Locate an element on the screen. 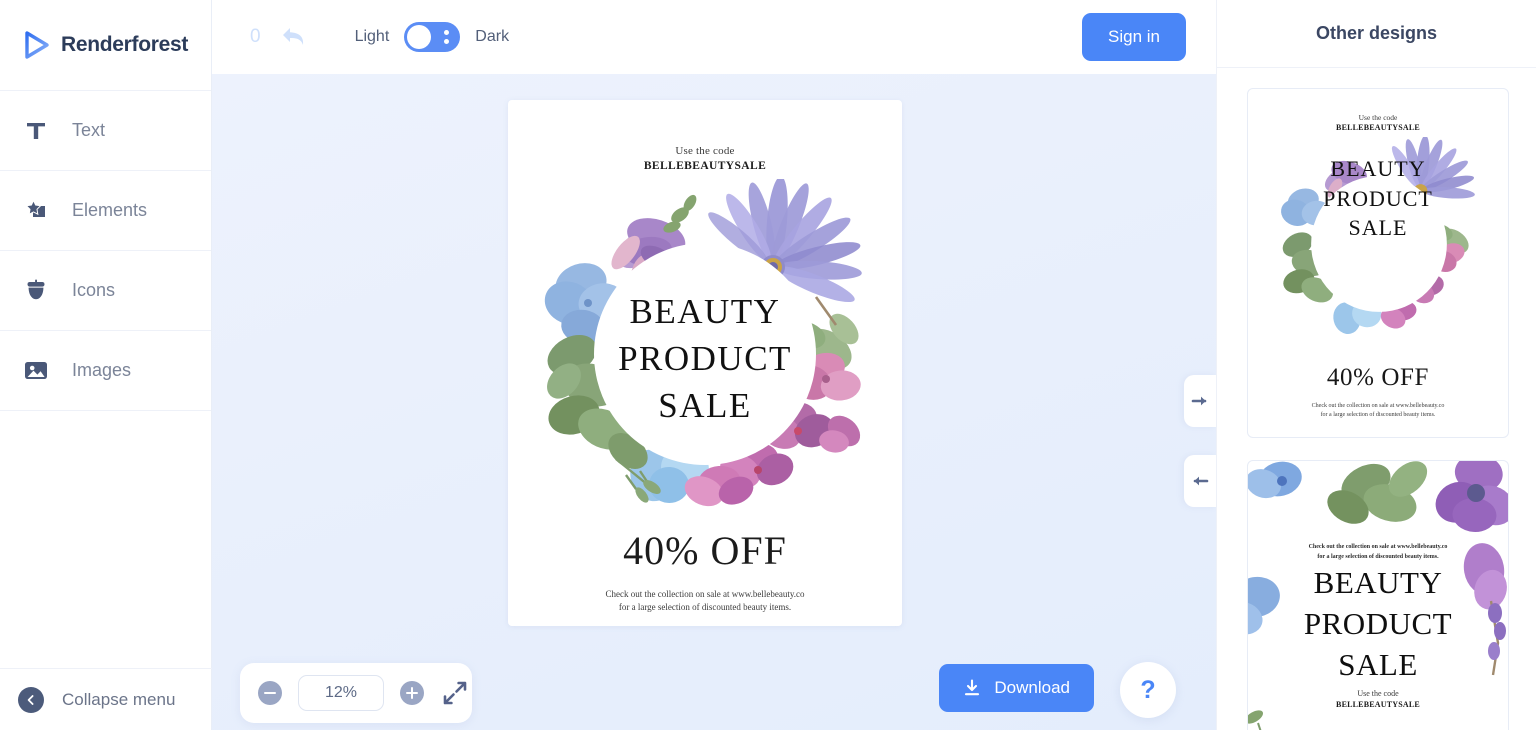 The width and height of the screenshot is (1536, 730). next-design-button is located at coordinates (1200, 401).